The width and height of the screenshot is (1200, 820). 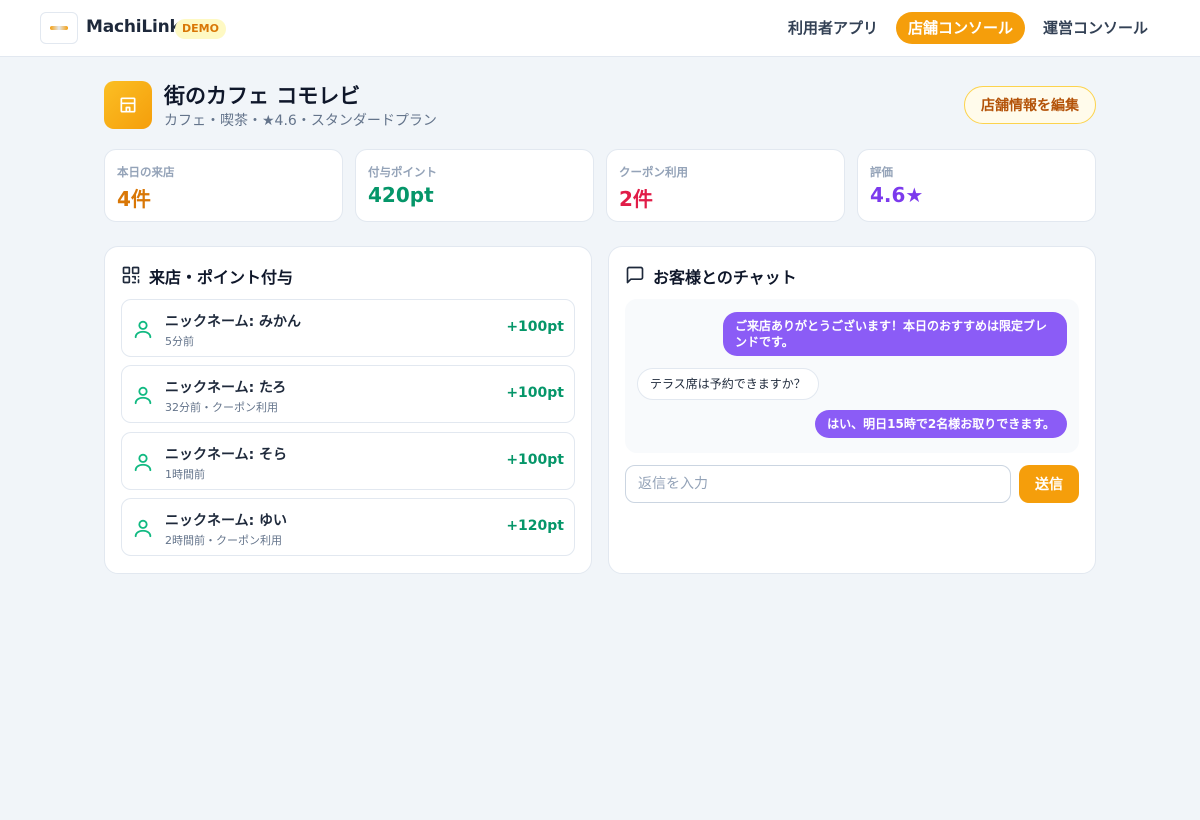 What do you see at coordinates (636, 199) in the screenshot?
I see `stat-value: 2件` at bounding box center [636, 199].